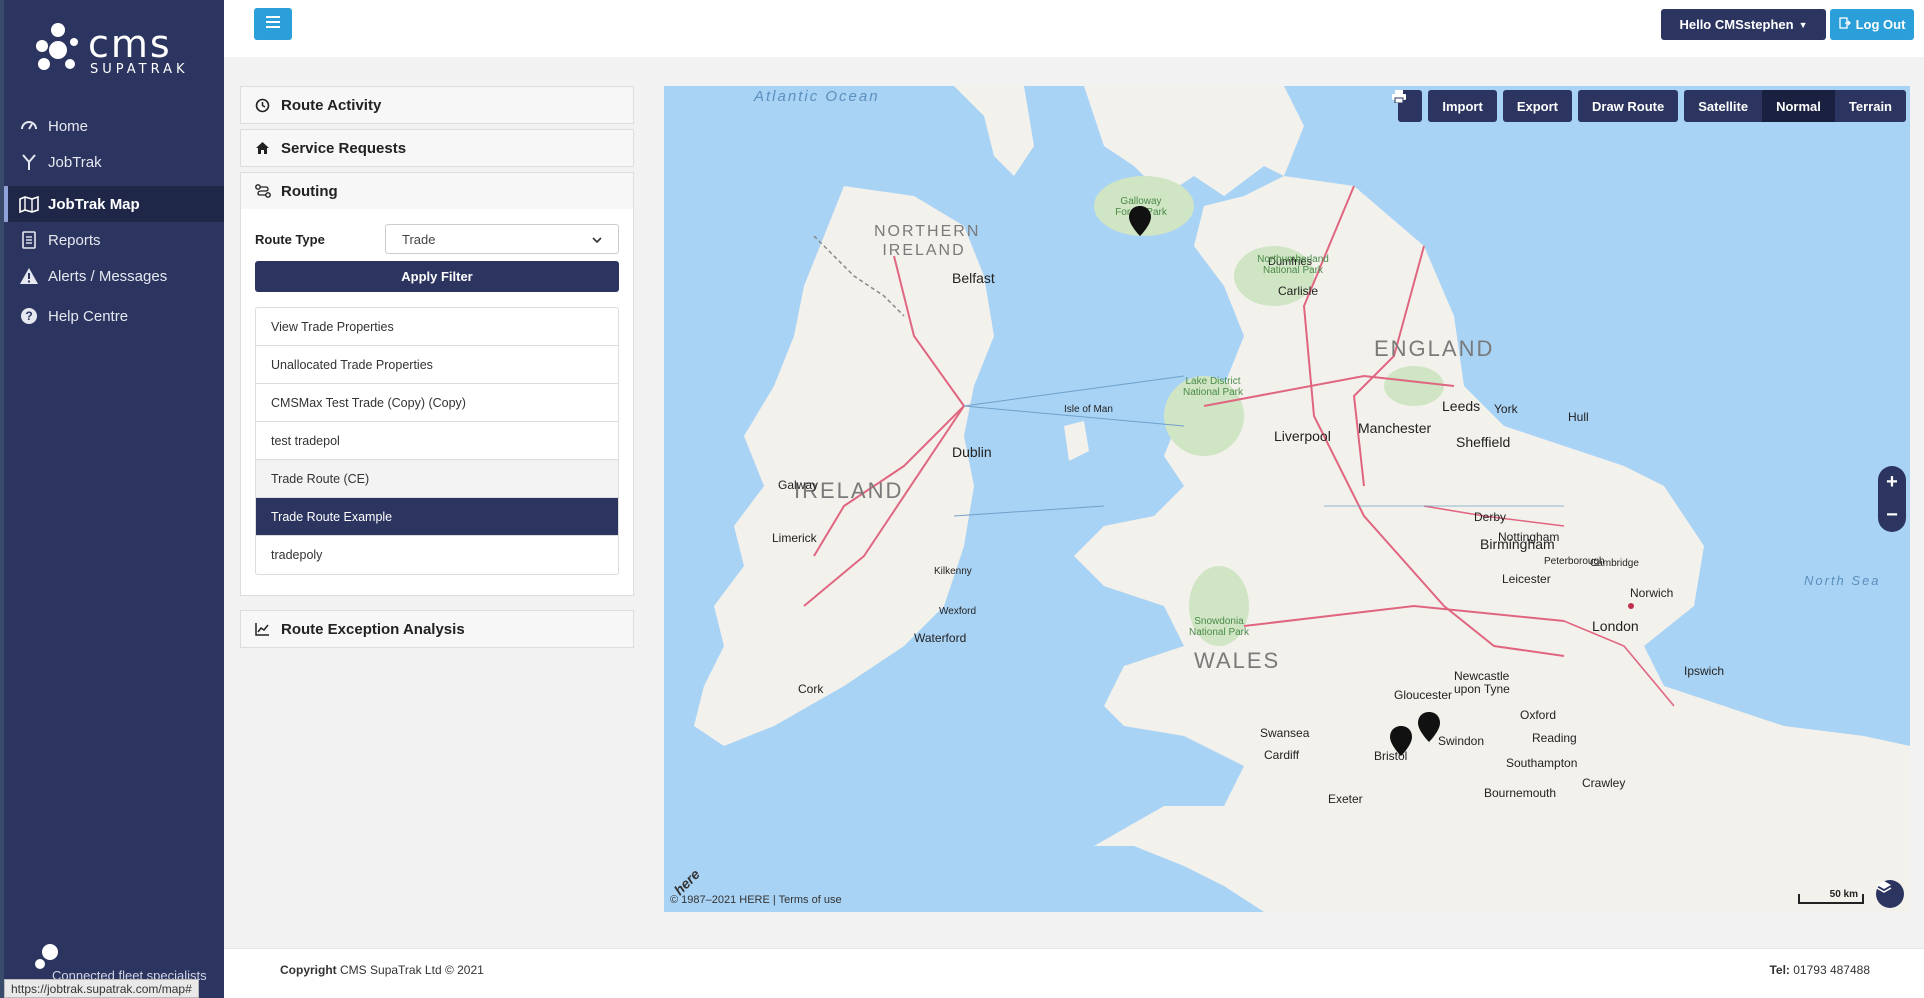 This screenshot has height=998, width=1924. I want to click on map-label-oxford: Oxford, so click(1538, 715).